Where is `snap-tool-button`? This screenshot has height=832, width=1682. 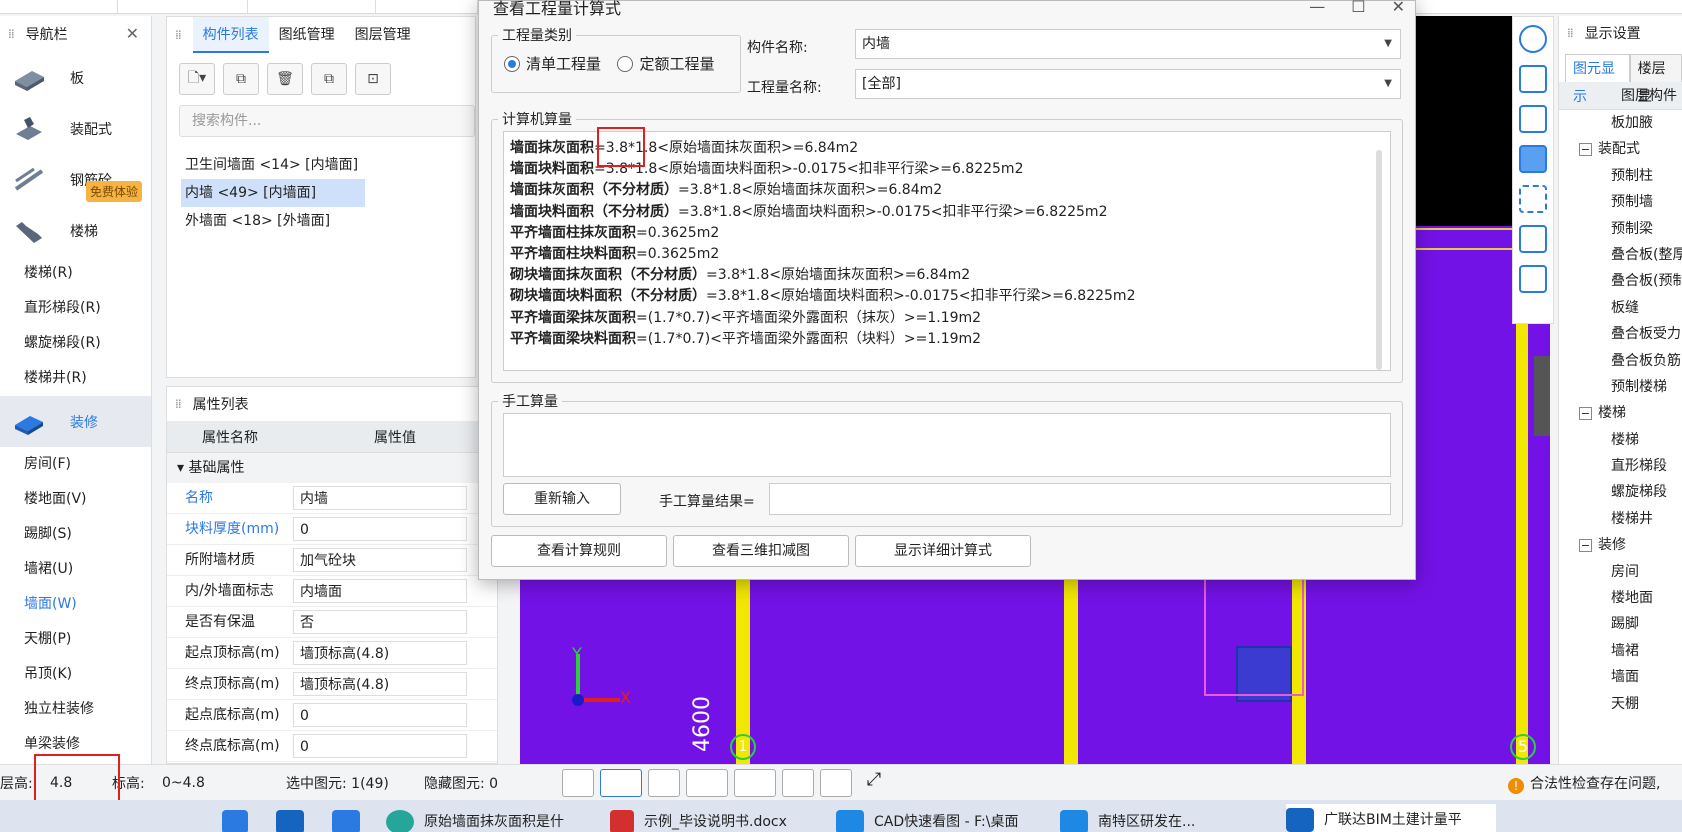
snap-tool-button is located at coordinates (755, 783).